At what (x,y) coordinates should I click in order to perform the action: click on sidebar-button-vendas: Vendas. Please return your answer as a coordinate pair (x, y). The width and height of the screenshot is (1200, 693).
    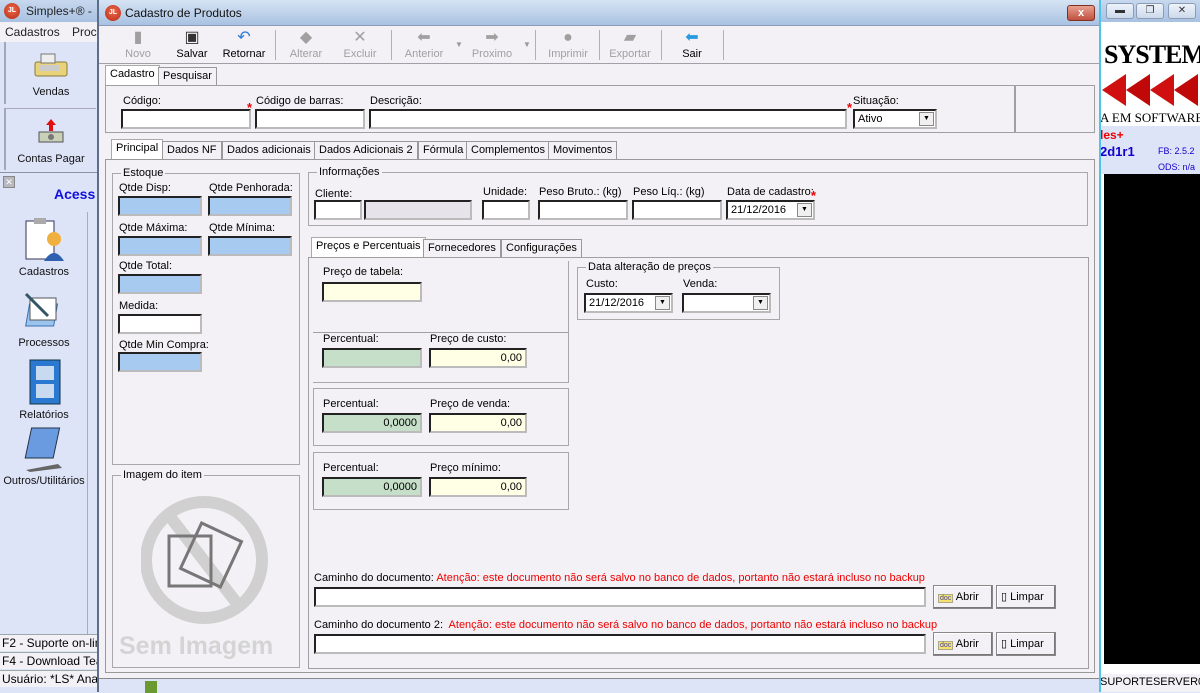
    Looking at the image, I should click on (50, 73).